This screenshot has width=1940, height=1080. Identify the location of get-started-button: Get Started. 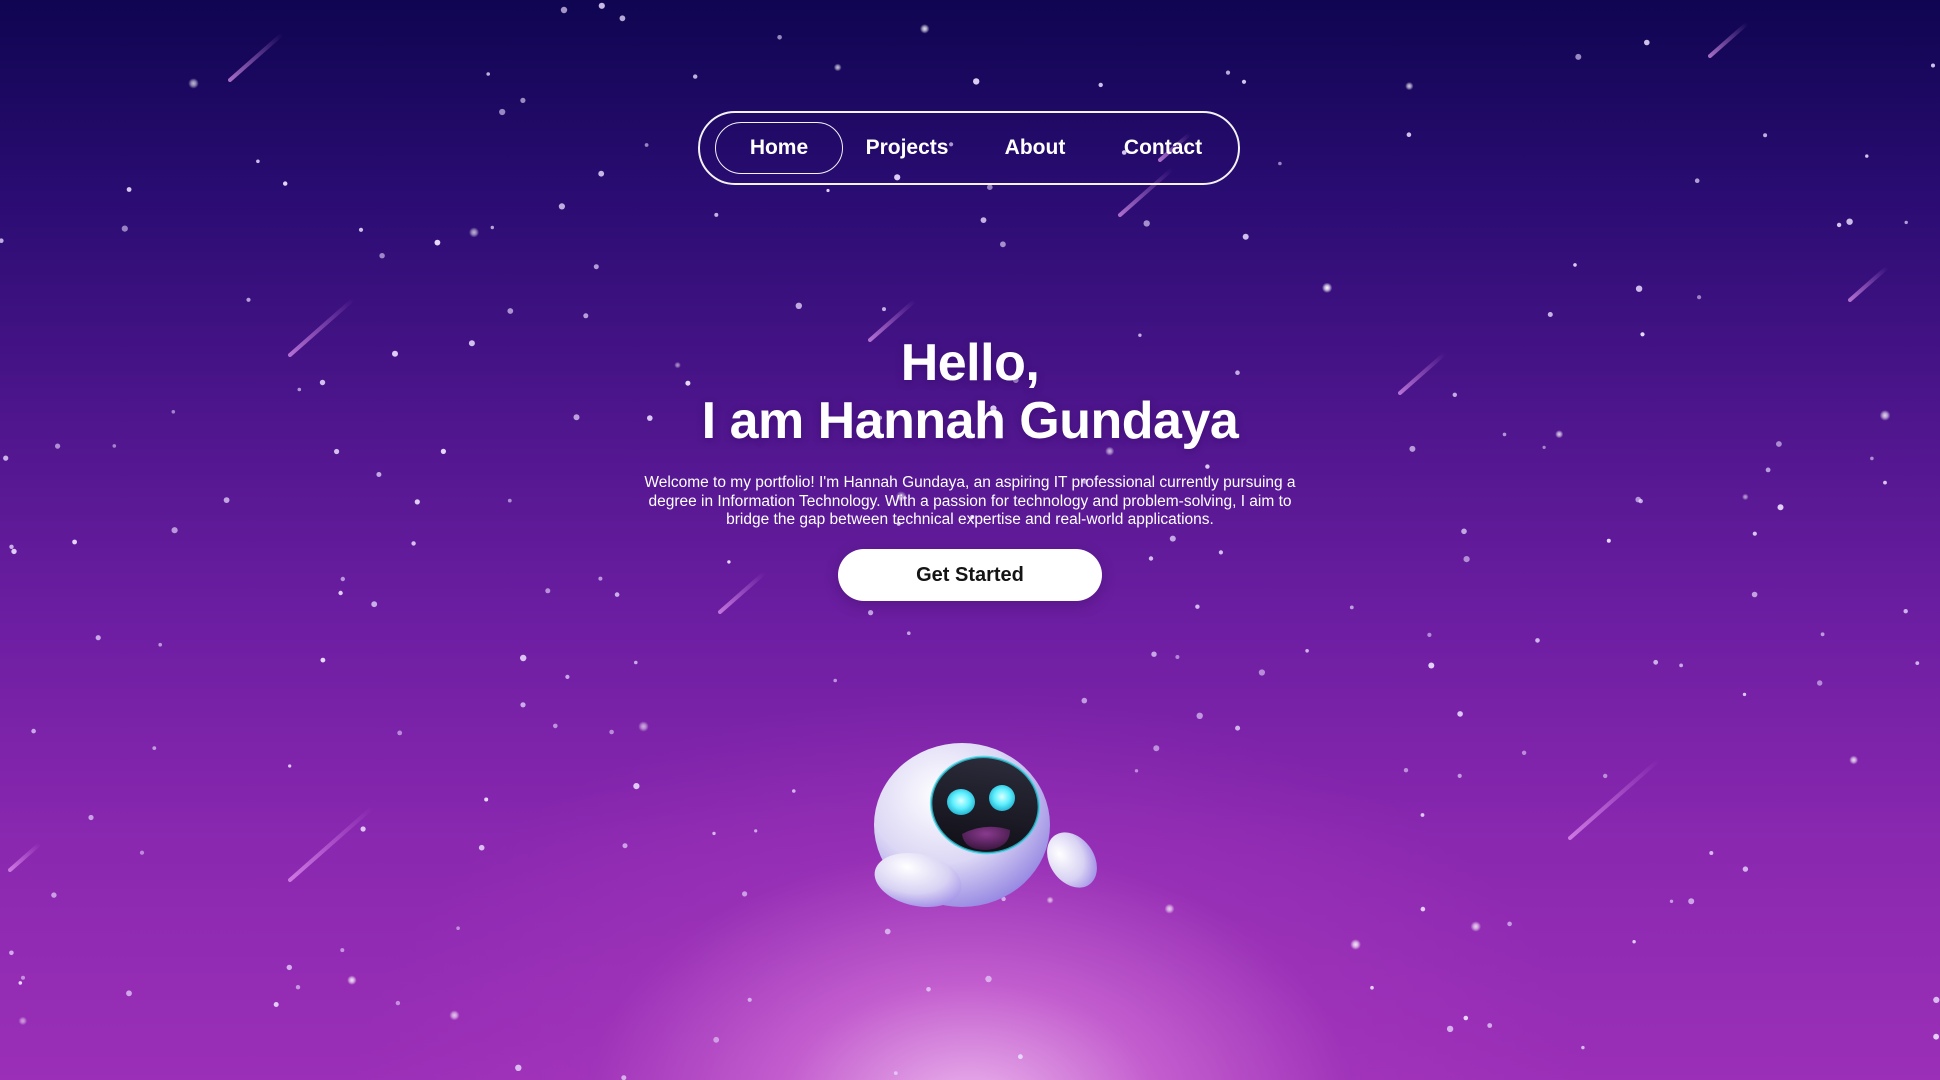
(970, 575).